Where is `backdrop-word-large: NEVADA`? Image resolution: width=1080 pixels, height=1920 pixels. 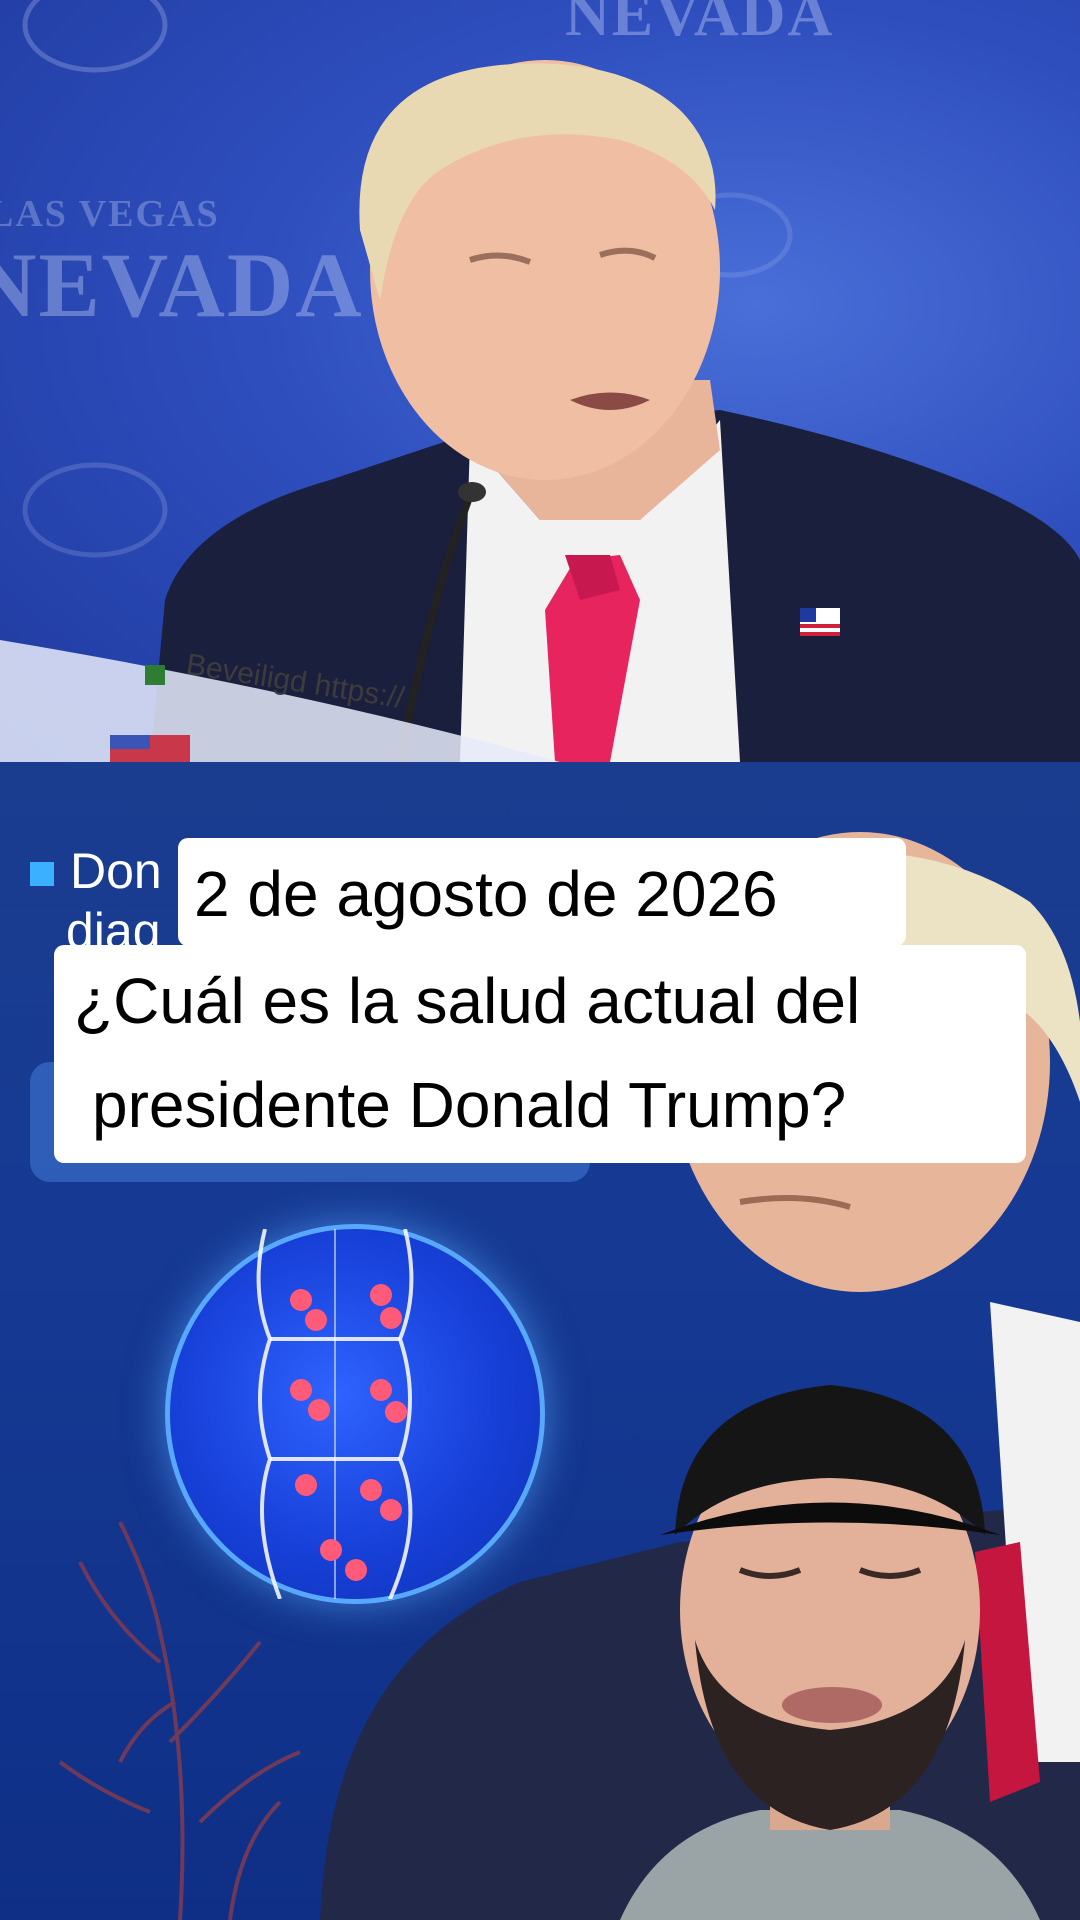 backdrop-word-large: NEVADA is located at coordinates (182, 285).